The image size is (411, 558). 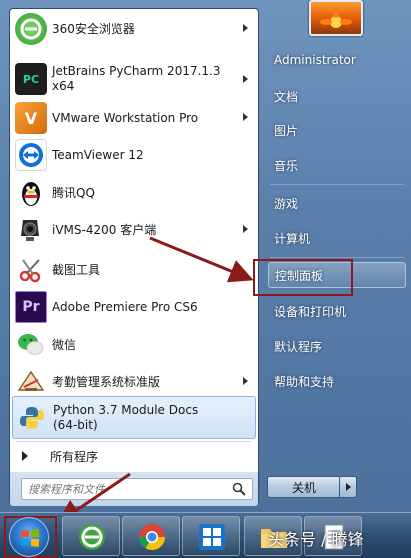 I want to click on places-item-documents: 文档, so click(x=337, y=96).